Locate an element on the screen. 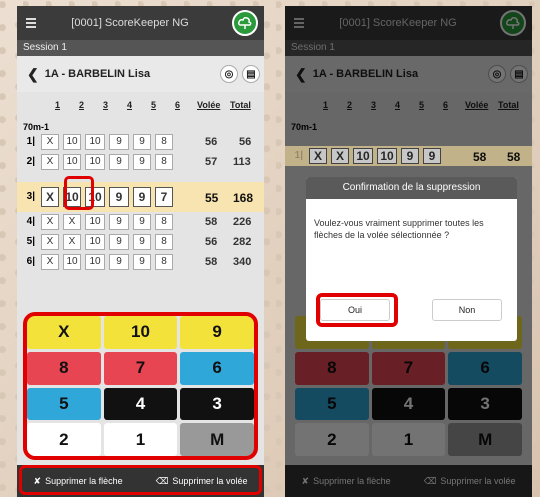 This screenshot has height=497, width=540. key-2: 2 is located at coordinates (64, 439).